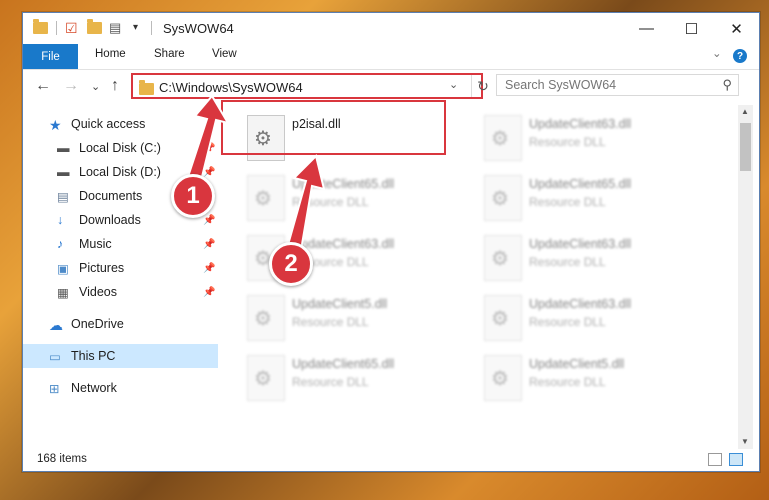 This screenshot has height=500, width=769. I want to click on step-2-badge: 2, so click(291, 264).